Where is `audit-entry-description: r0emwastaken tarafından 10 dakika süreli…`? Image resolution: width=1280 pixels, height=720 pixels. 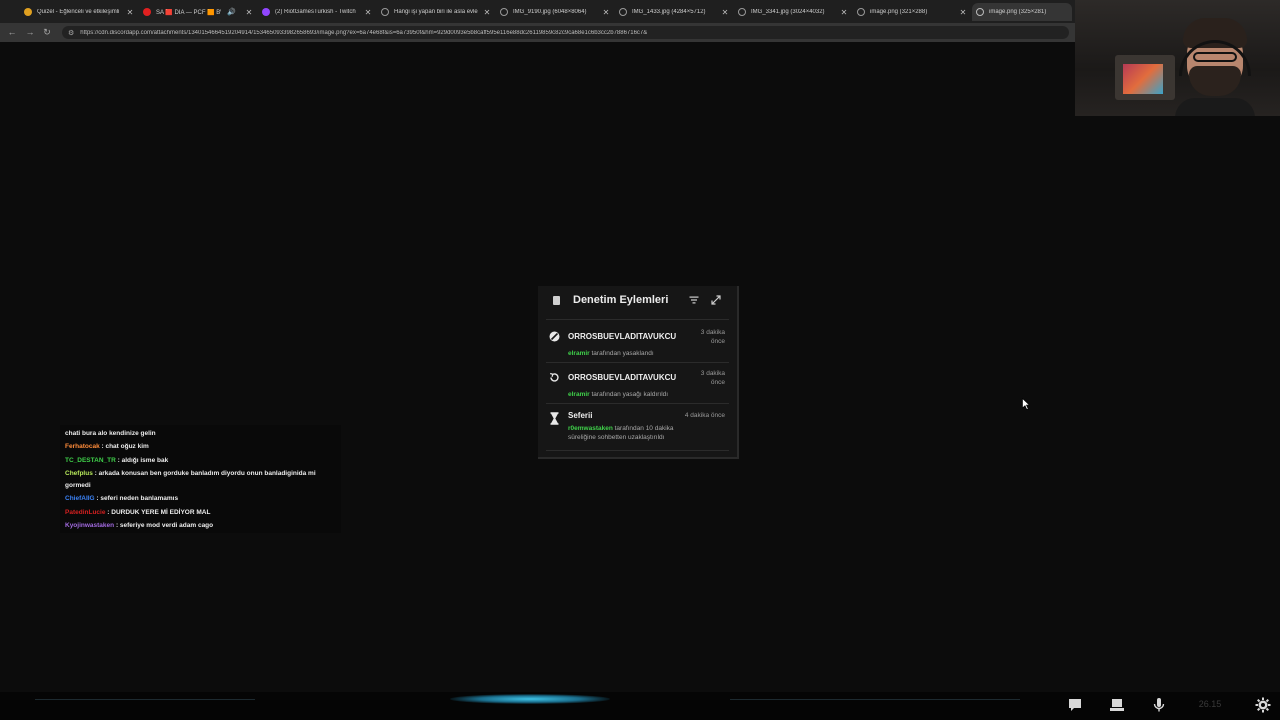
audit-entry-description: r0emwastaken tarafından 10 dakika süreli… is located at coordinates (621, 433).